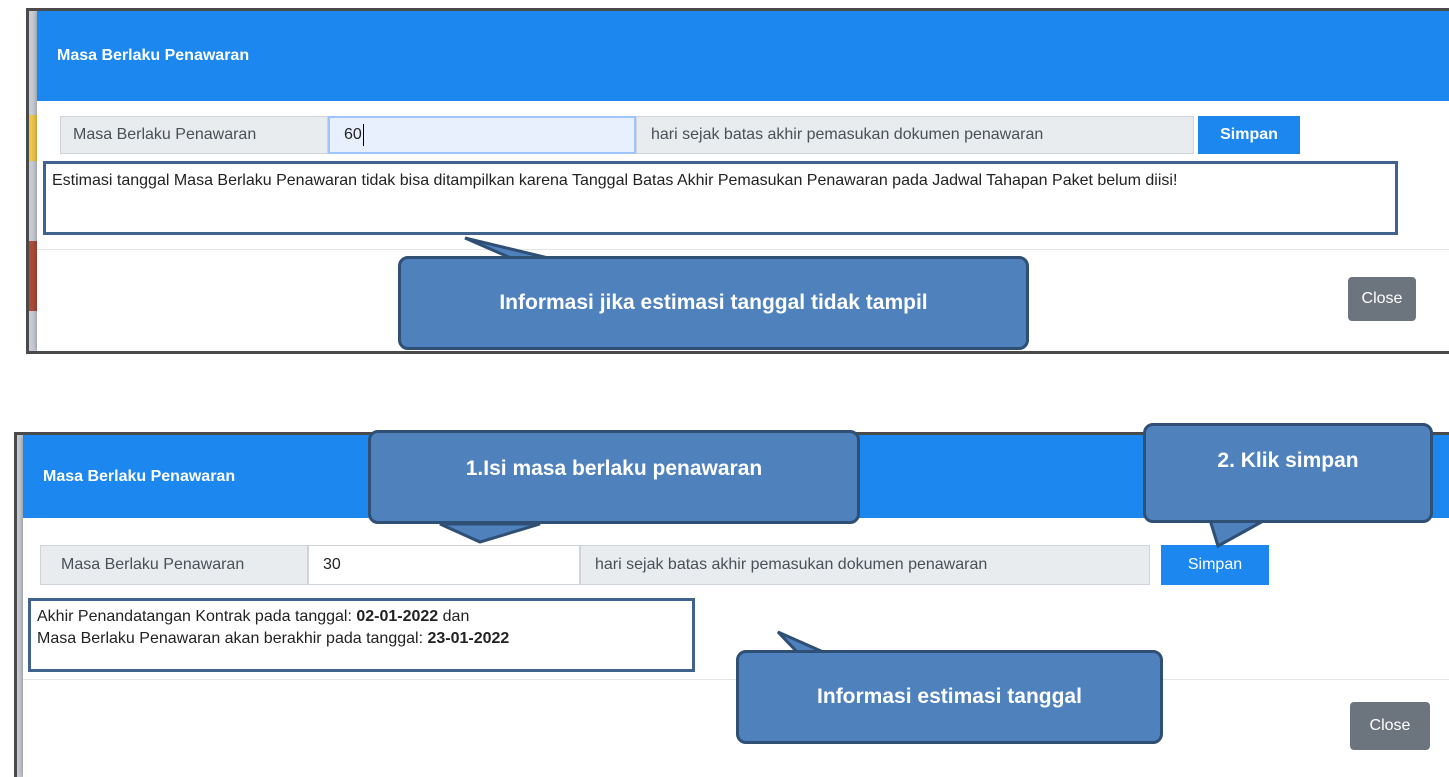 This screenshot has width=1449, height=777. I want to click on callout-text: Informasi estimasi tanggal, so click(949, 696).